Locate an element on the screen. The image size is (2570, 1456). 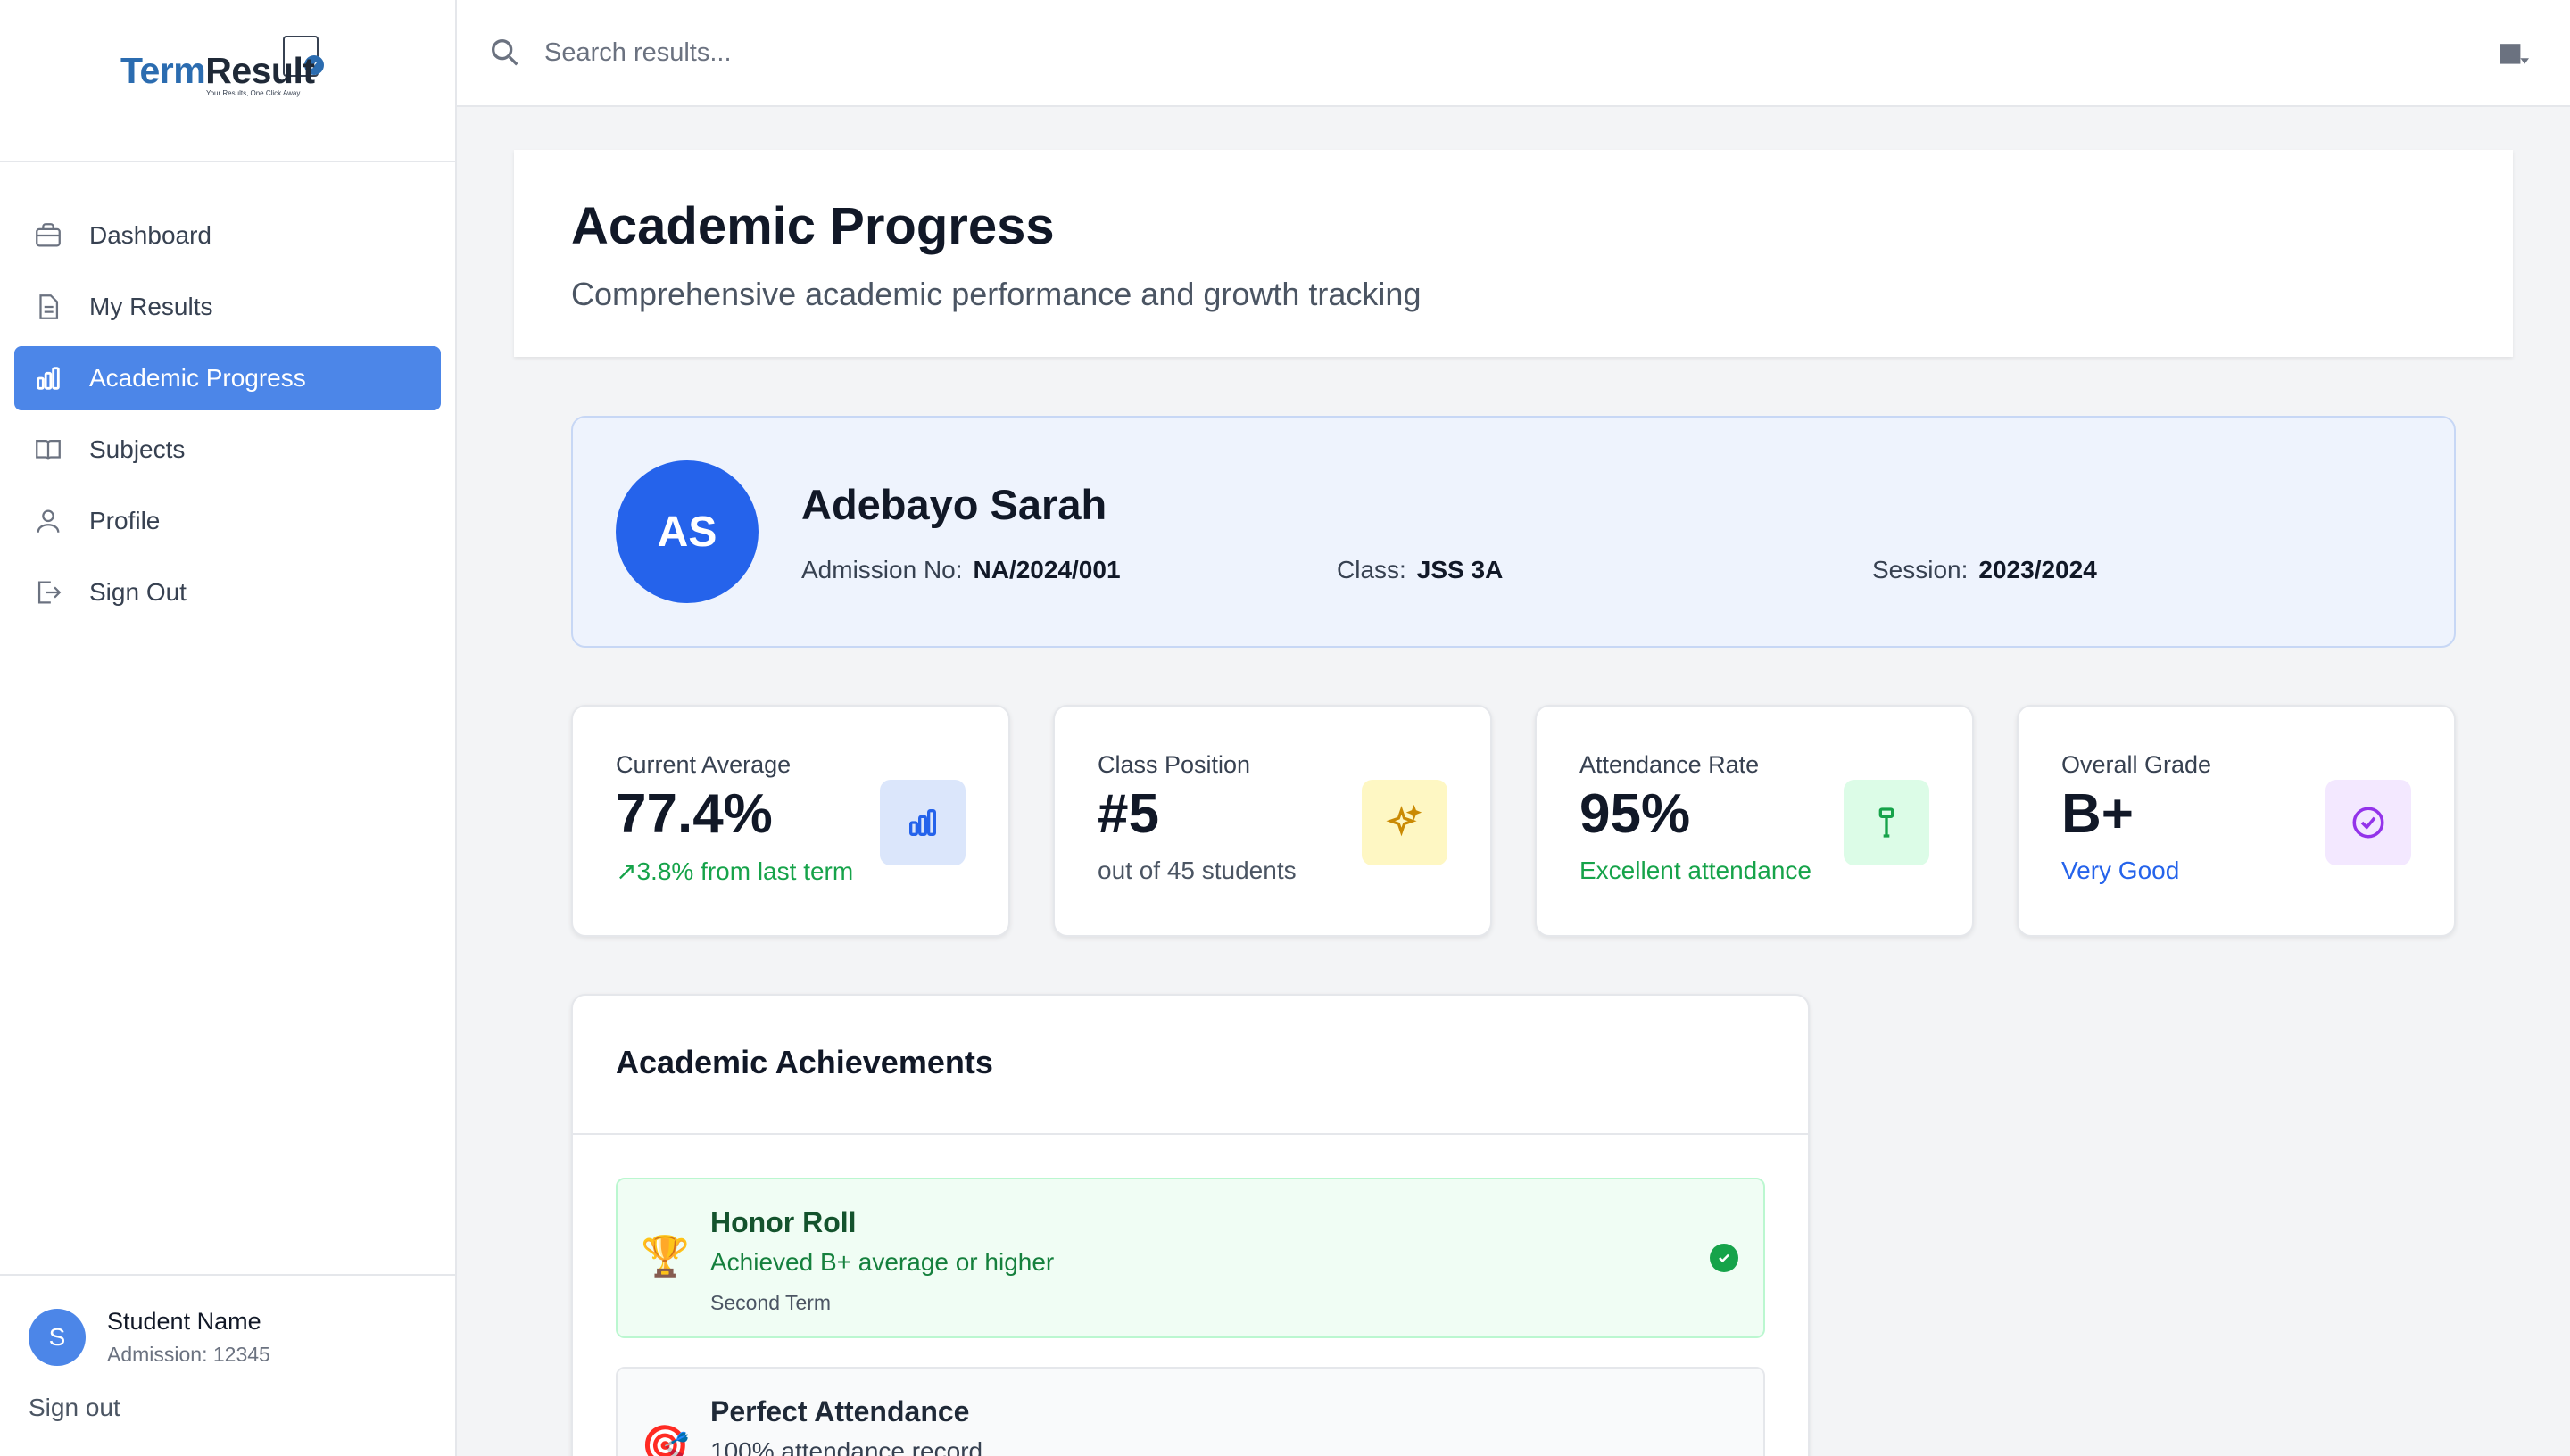
sidebar-item-my-results: My Results is located at coordinates (228, 307).